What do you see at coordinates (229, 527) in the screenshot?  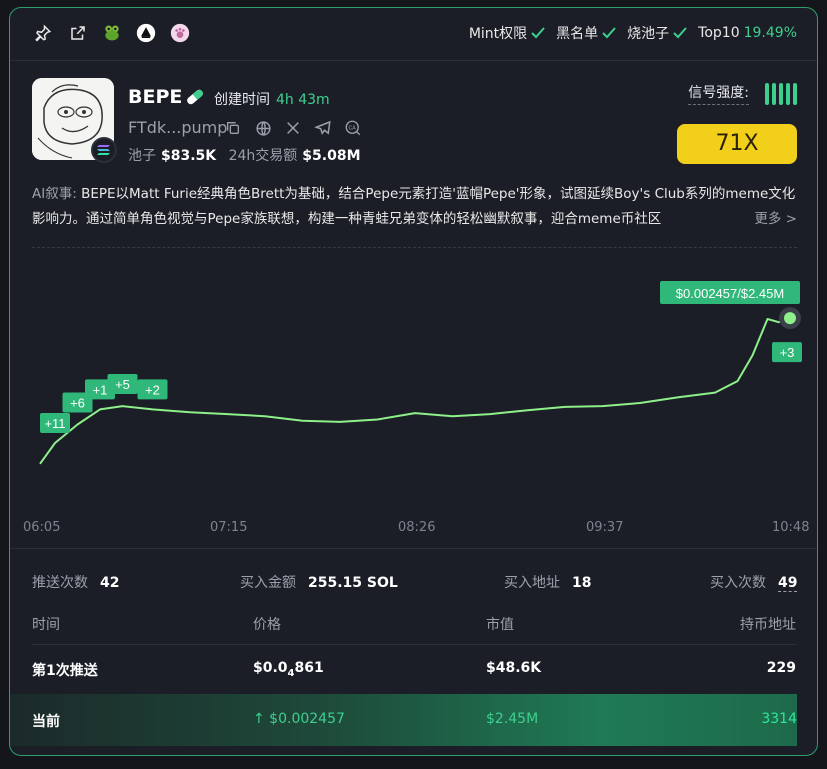 I see `x-tick: 07:15` at bounding box center [229, 527].